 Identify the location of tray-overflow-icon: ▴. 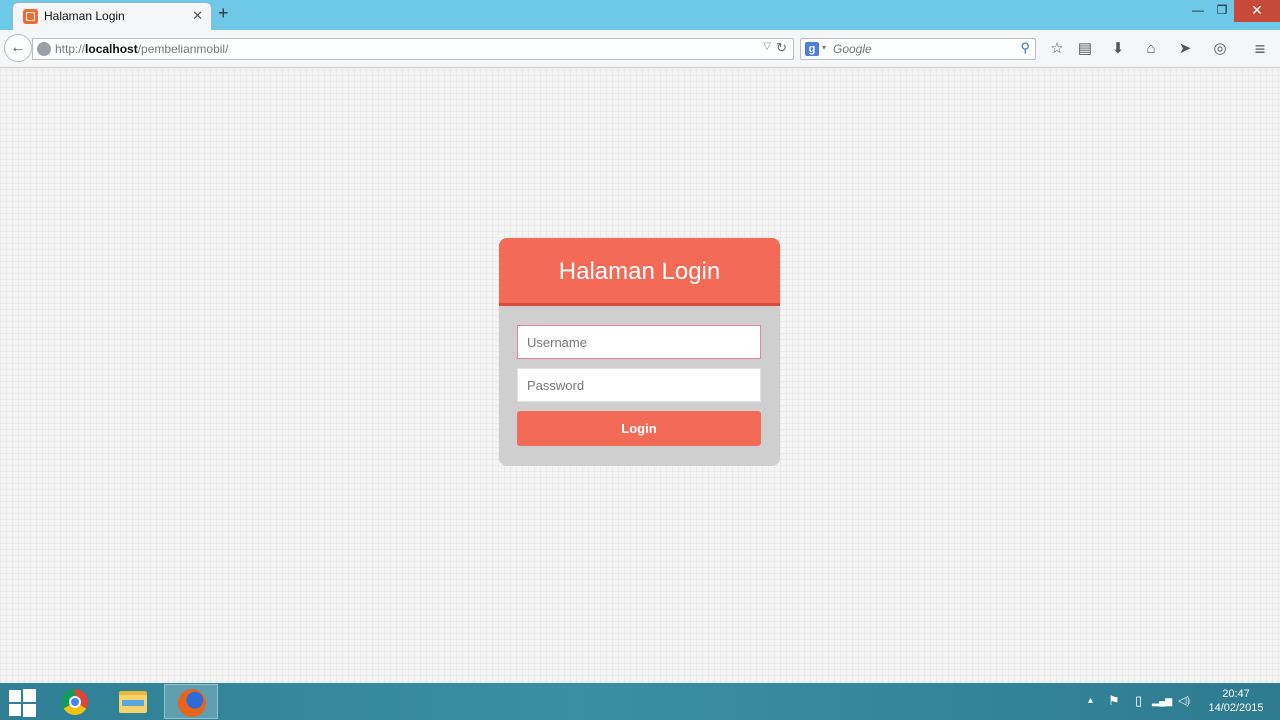
(1090, 700).